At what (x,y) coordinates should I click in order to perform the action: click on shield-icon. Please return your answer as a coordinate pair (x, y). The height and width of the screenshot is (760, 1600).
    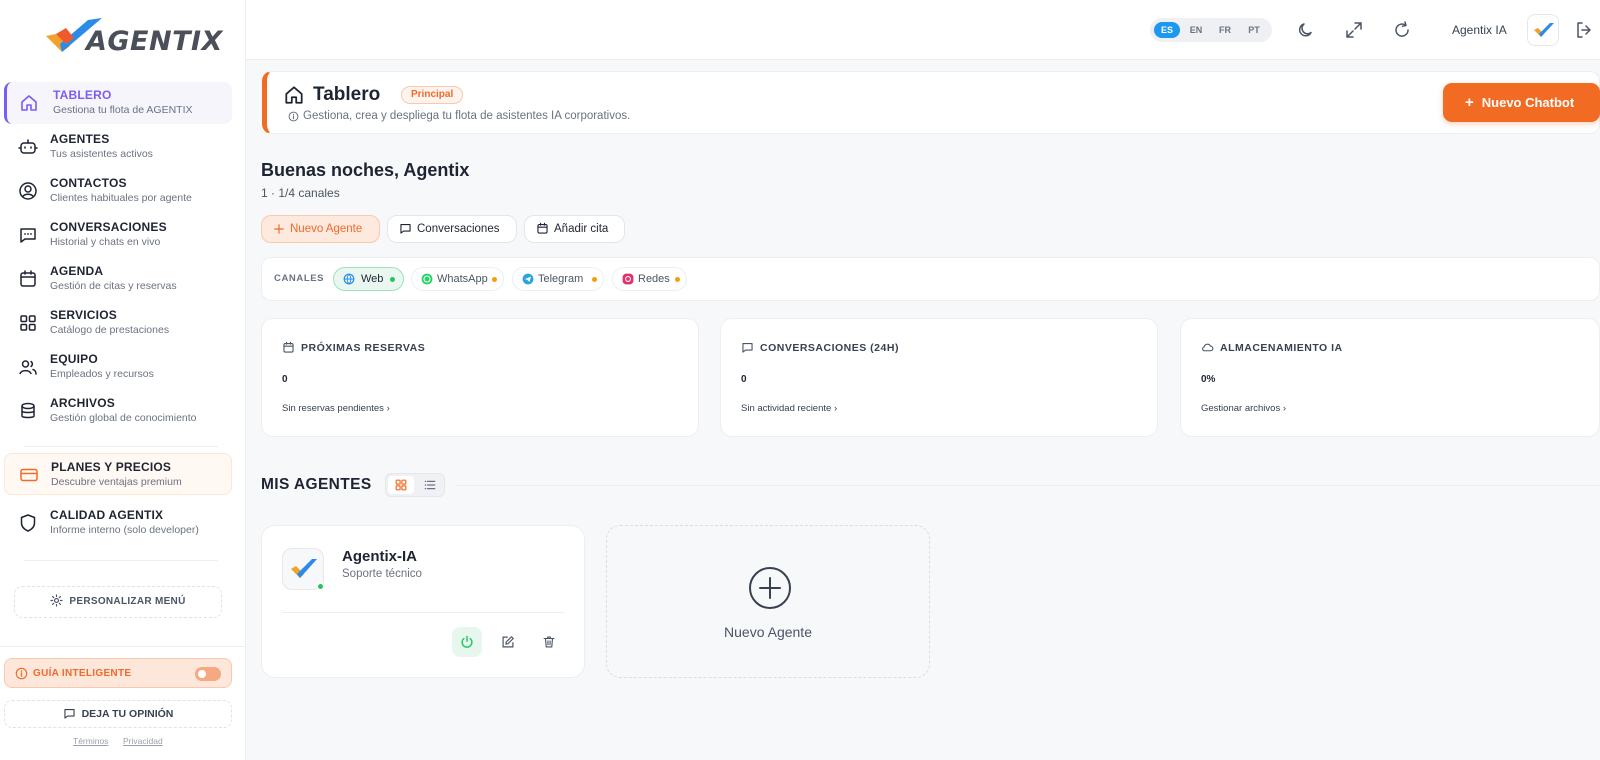
    Looking at the image, I should click on (28, 523).